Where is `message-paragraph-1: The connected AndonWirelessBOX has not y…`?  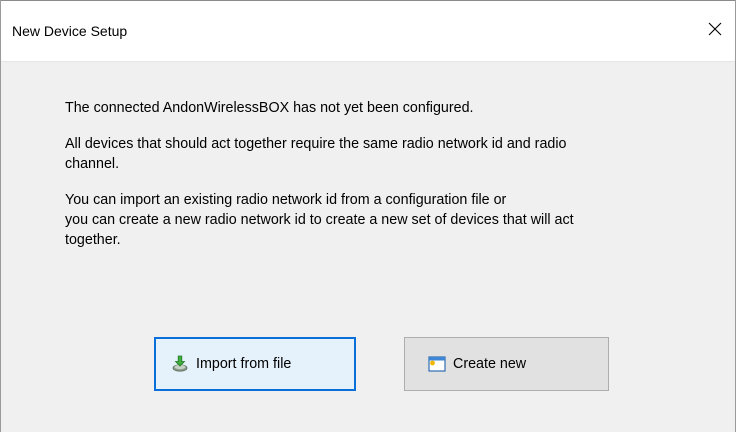
message-paragraph-1: The connected AndonWirelessBOX has not y… is located at coordinates (385, 108).